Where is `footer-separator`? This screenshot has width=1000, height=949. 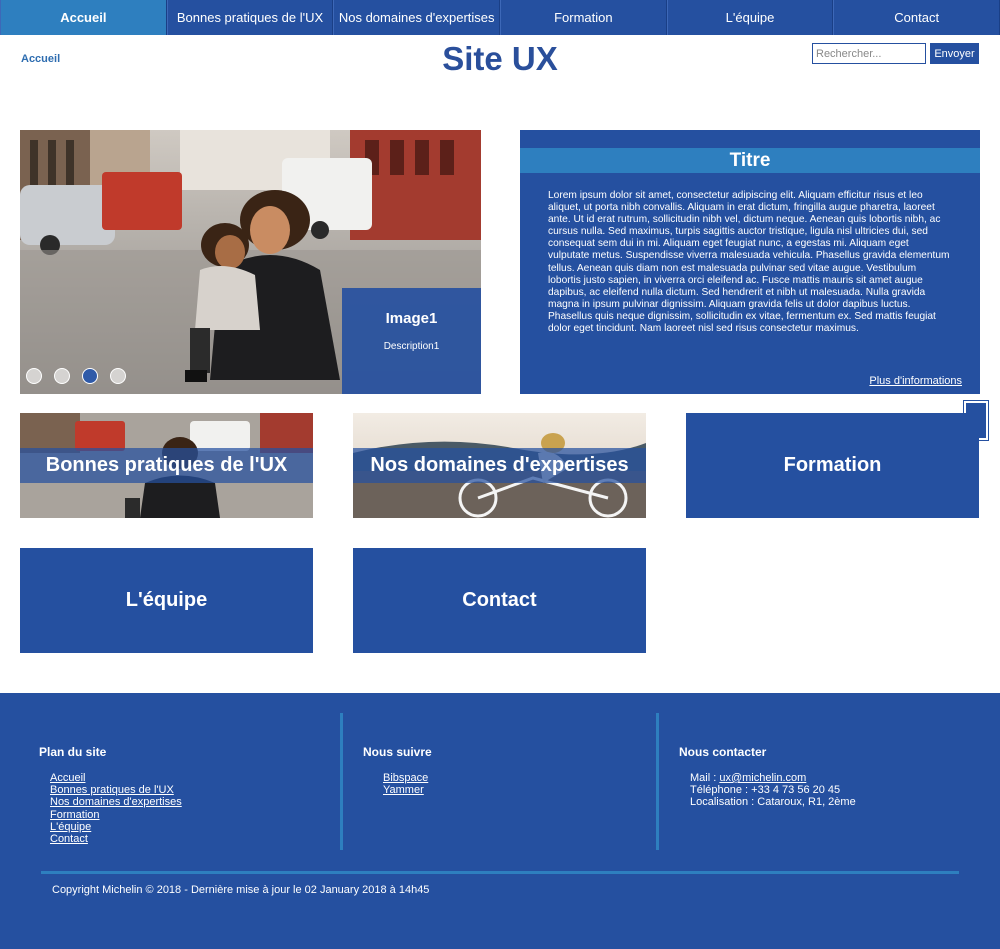
footer-separator is located at coordinates (500, 872).